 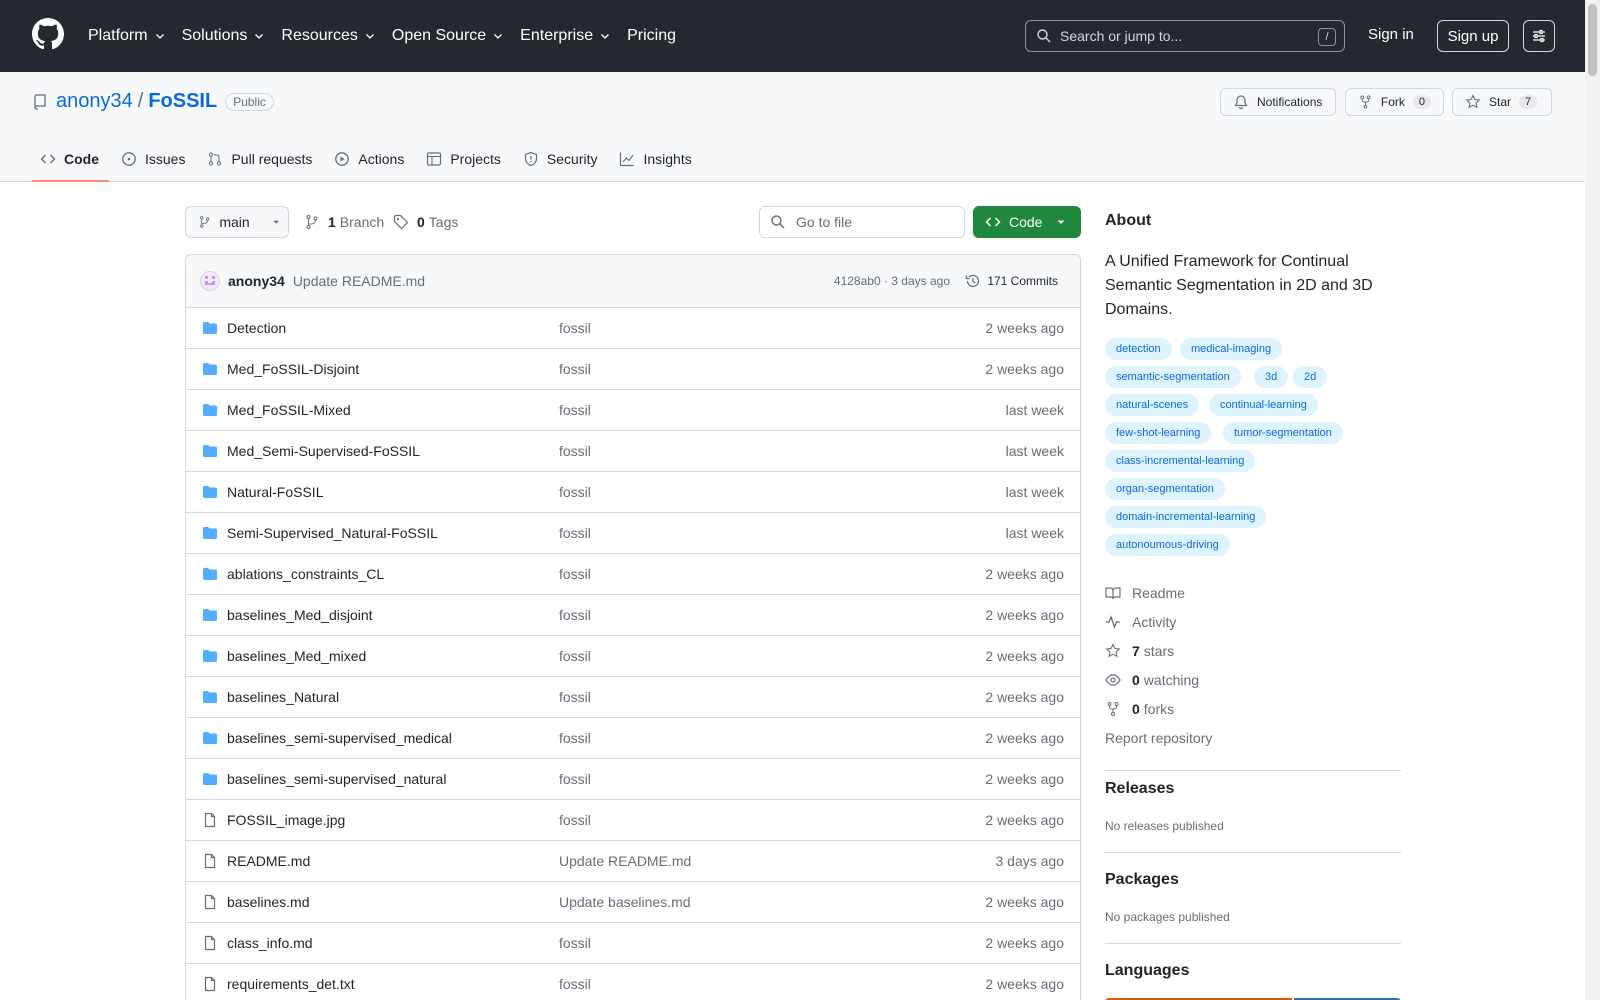 I want to click on file-name-link: class_info.md, so click(x=270, y=943).